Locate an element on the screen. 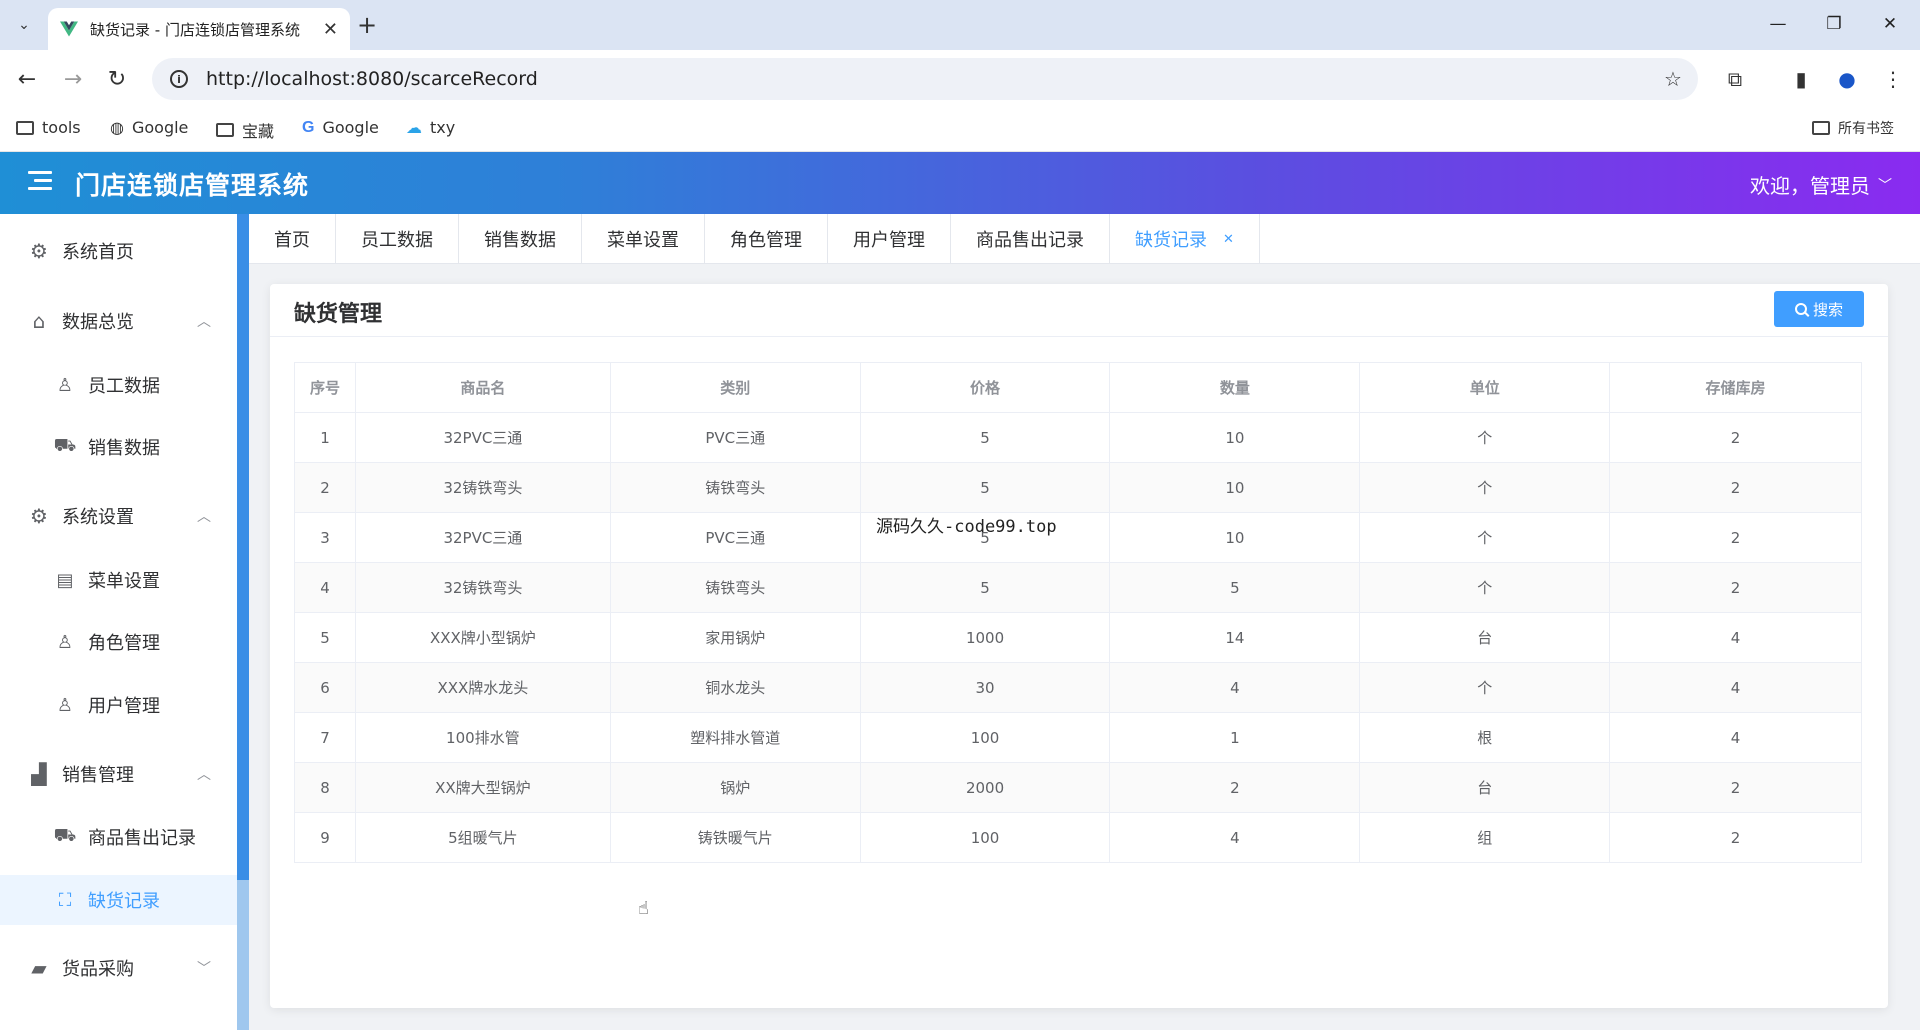 This screenshot has width=1920, height=1030. bookmark-google: ◍ Google is located at coordinates (149, 127).